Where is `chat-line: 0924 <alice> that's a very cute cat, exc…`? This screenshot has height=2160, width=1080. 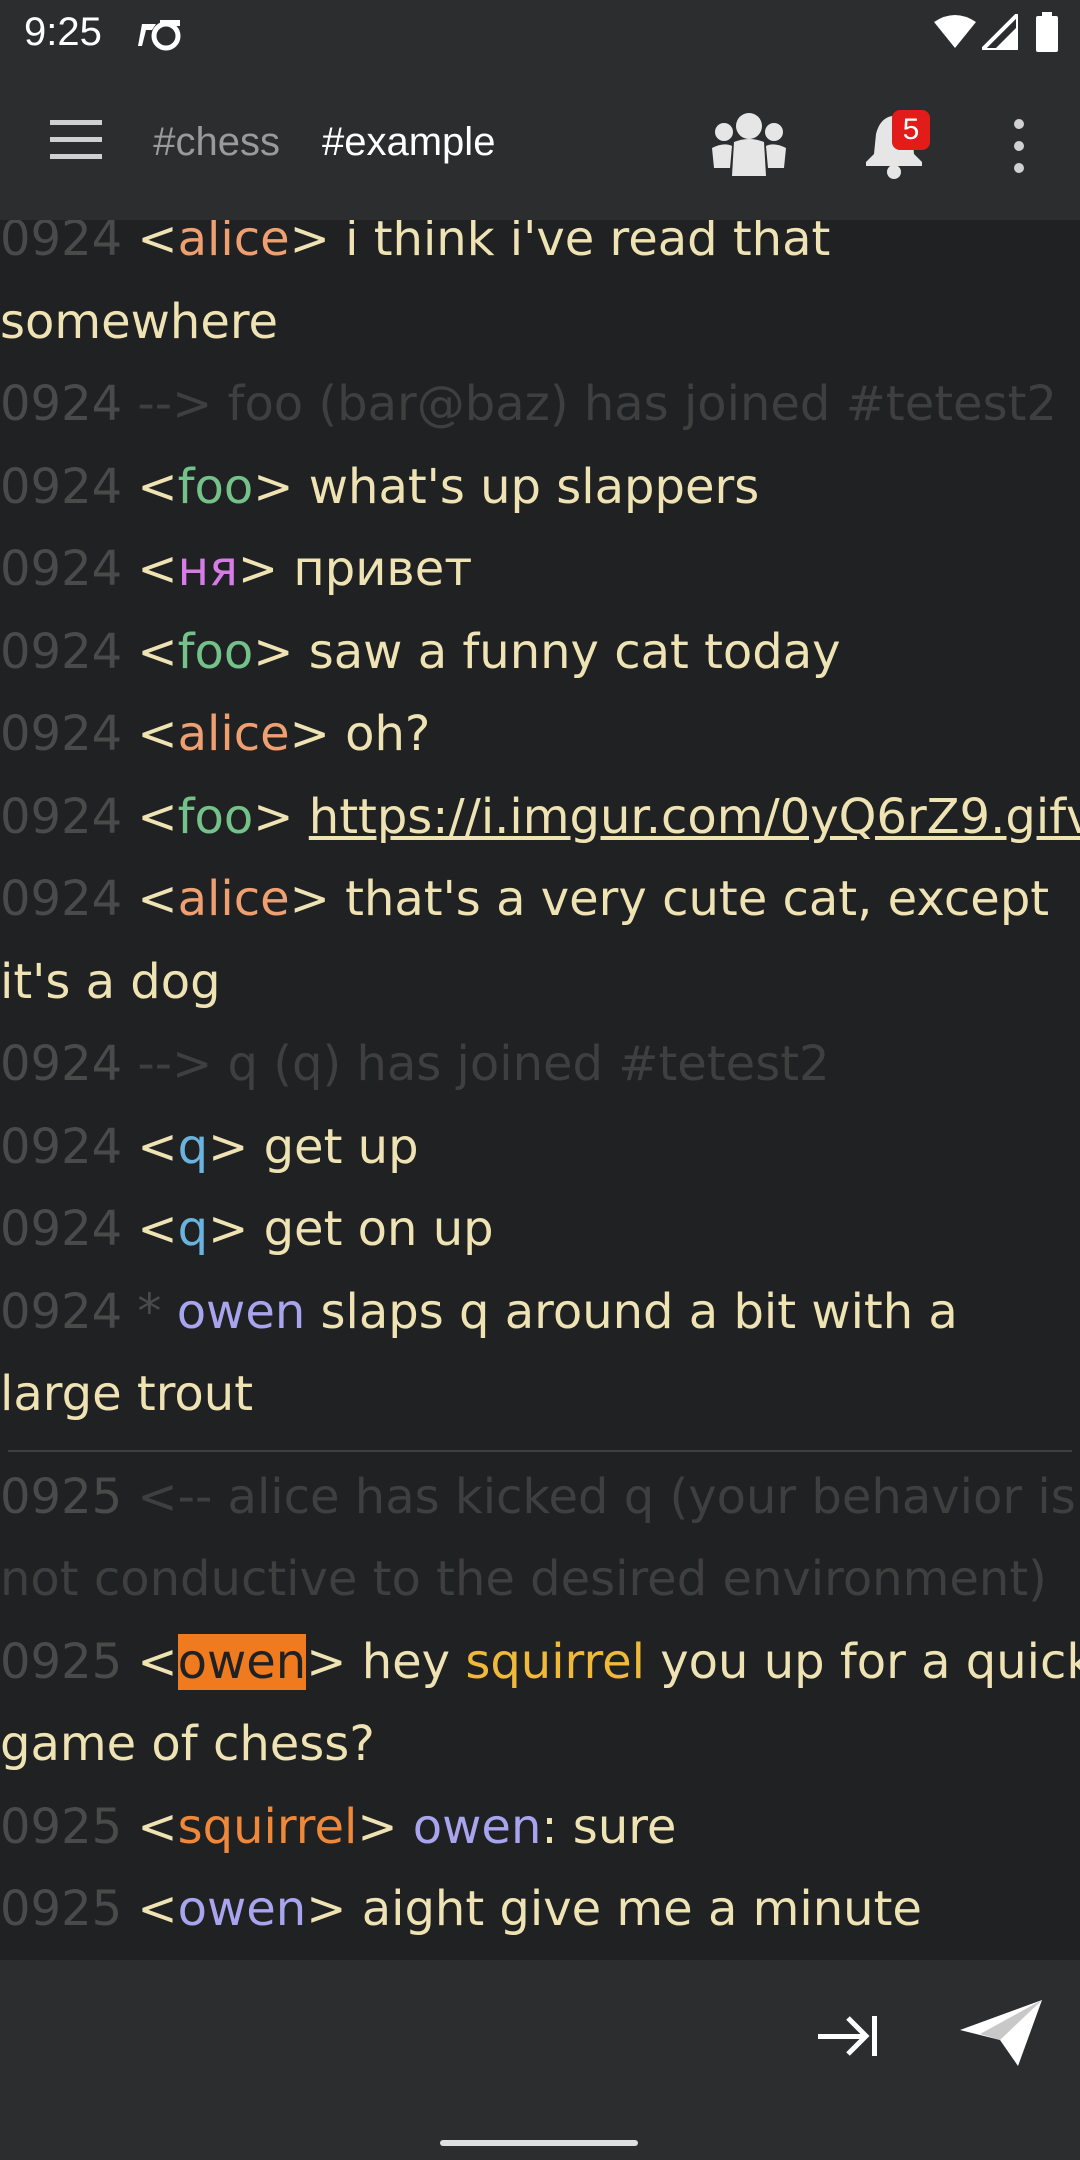 chat-line: 0924 <alice> that's a very cute cat, exc… is located at coordinates (540, 899).